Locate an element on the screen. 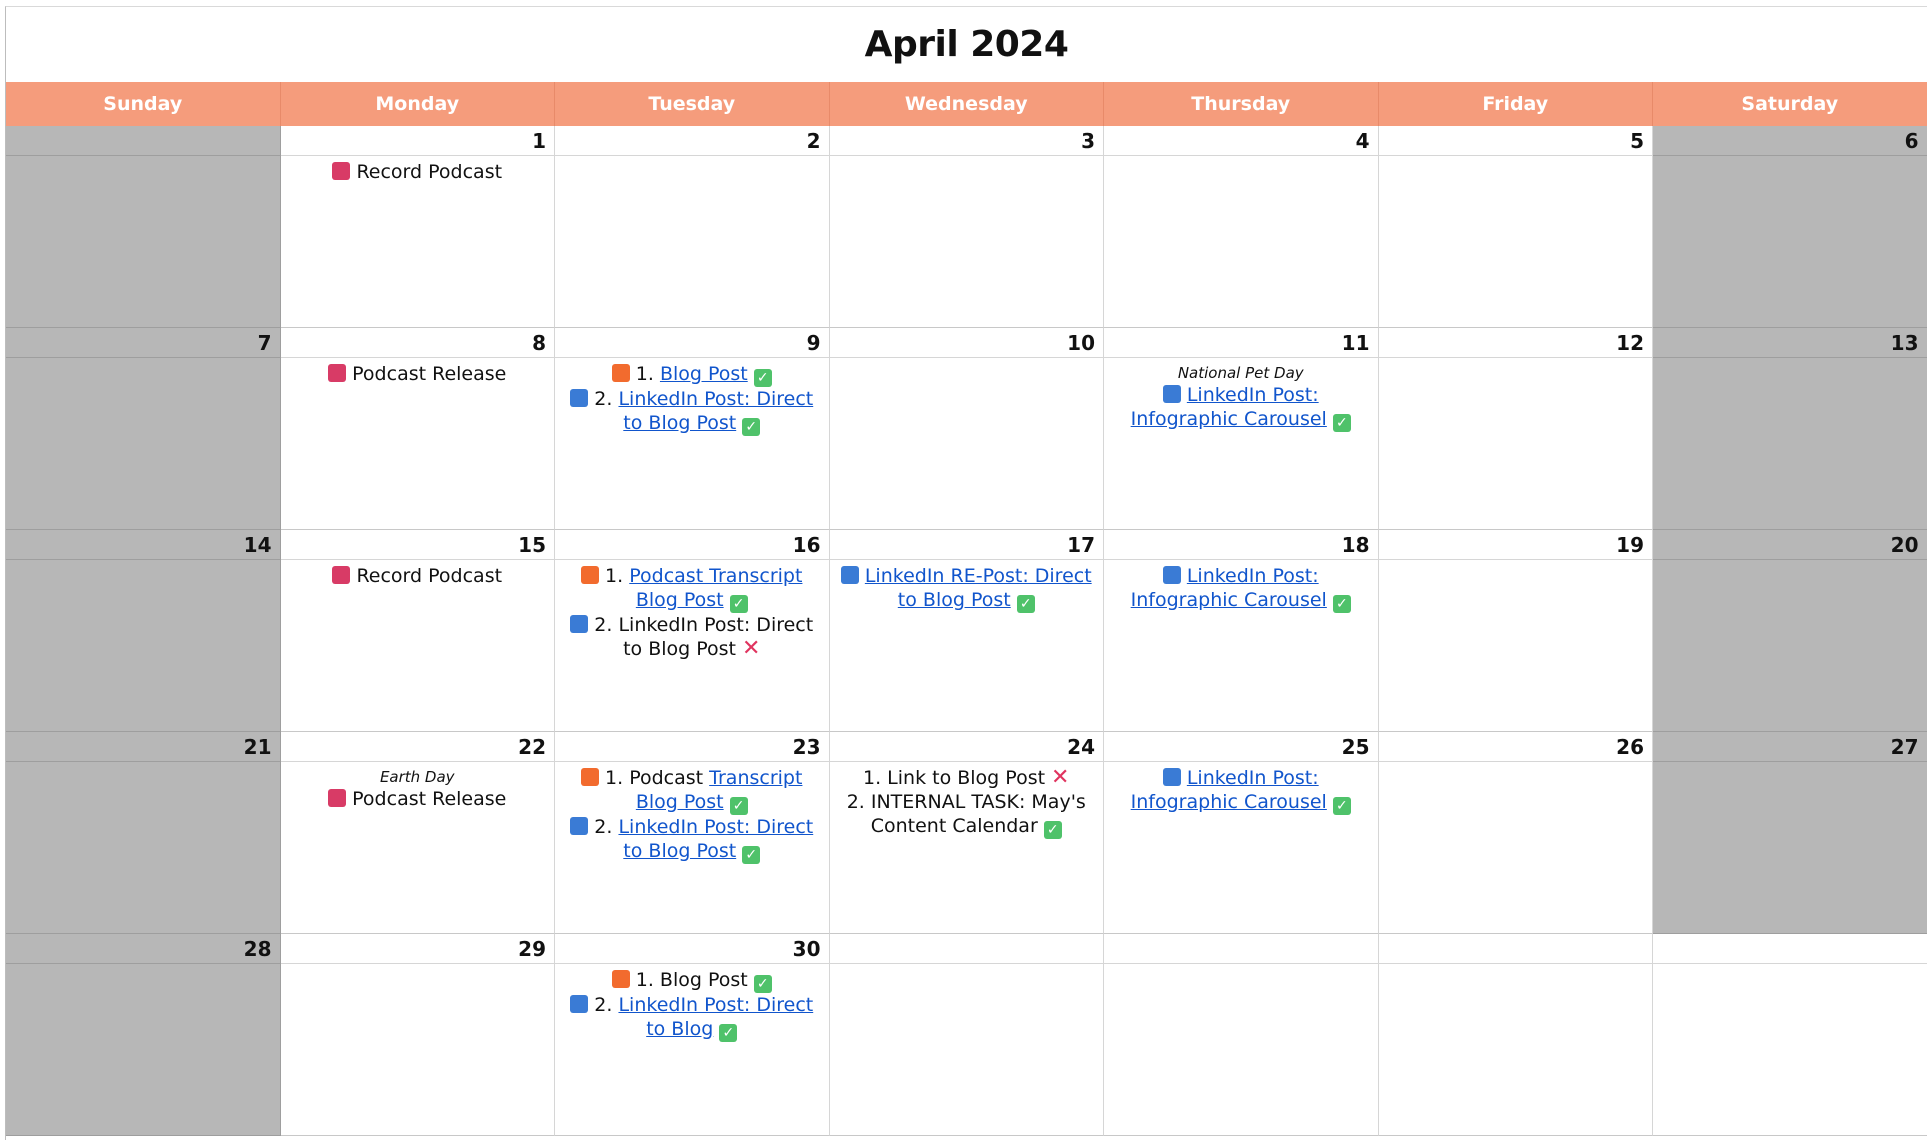 This screenshot has width=1928, height=1140. day-cell-apr-26: 26 is located at coordinates (1515, 833).